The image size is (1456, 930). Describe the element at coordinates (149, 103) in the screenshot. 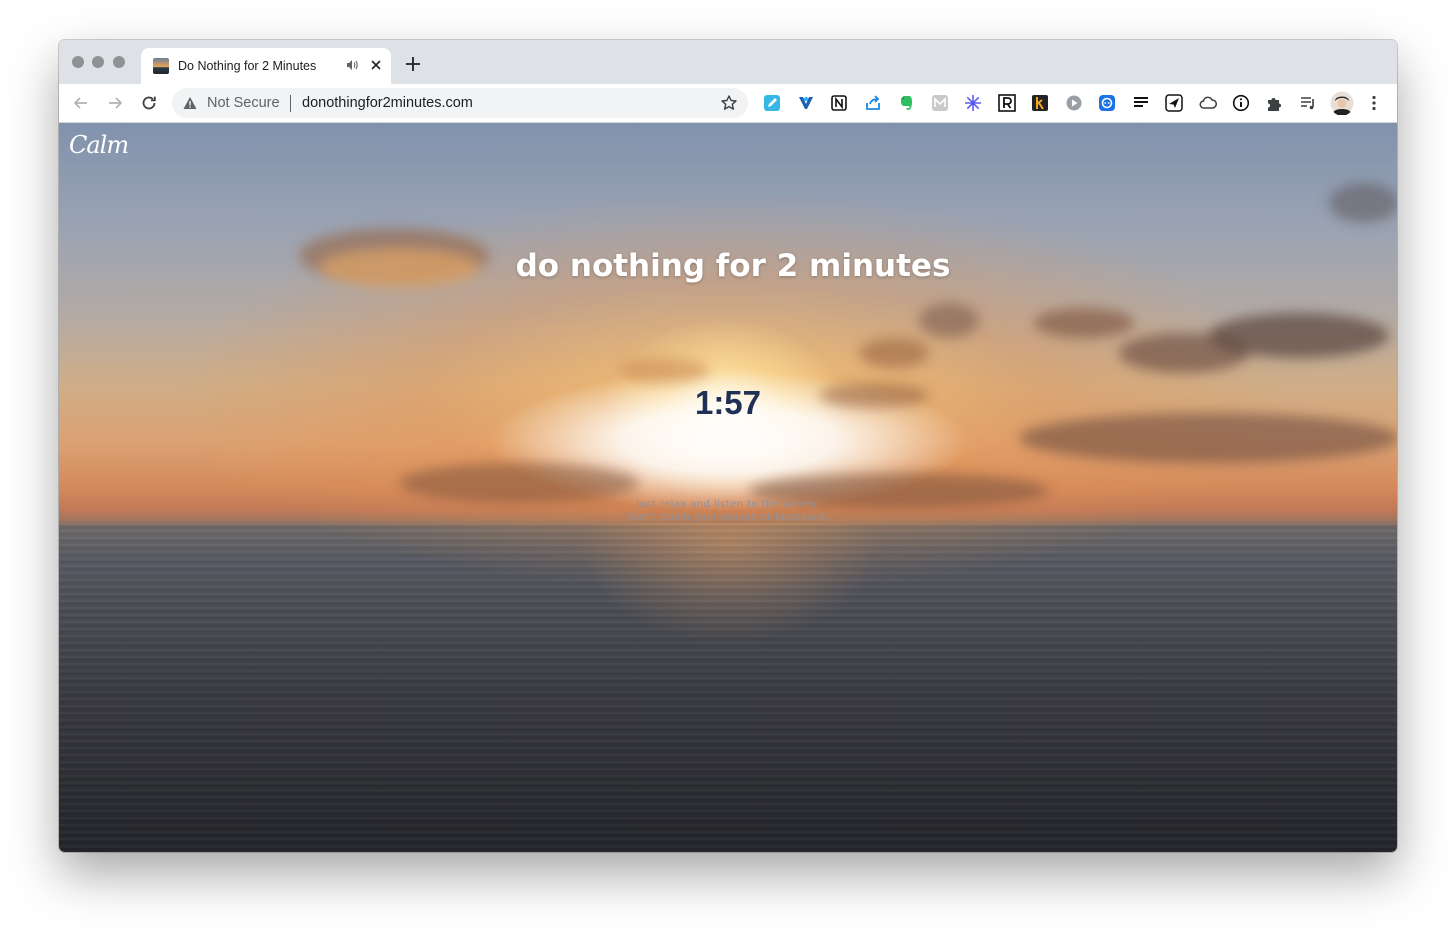

I see `reload-icon` at that location.